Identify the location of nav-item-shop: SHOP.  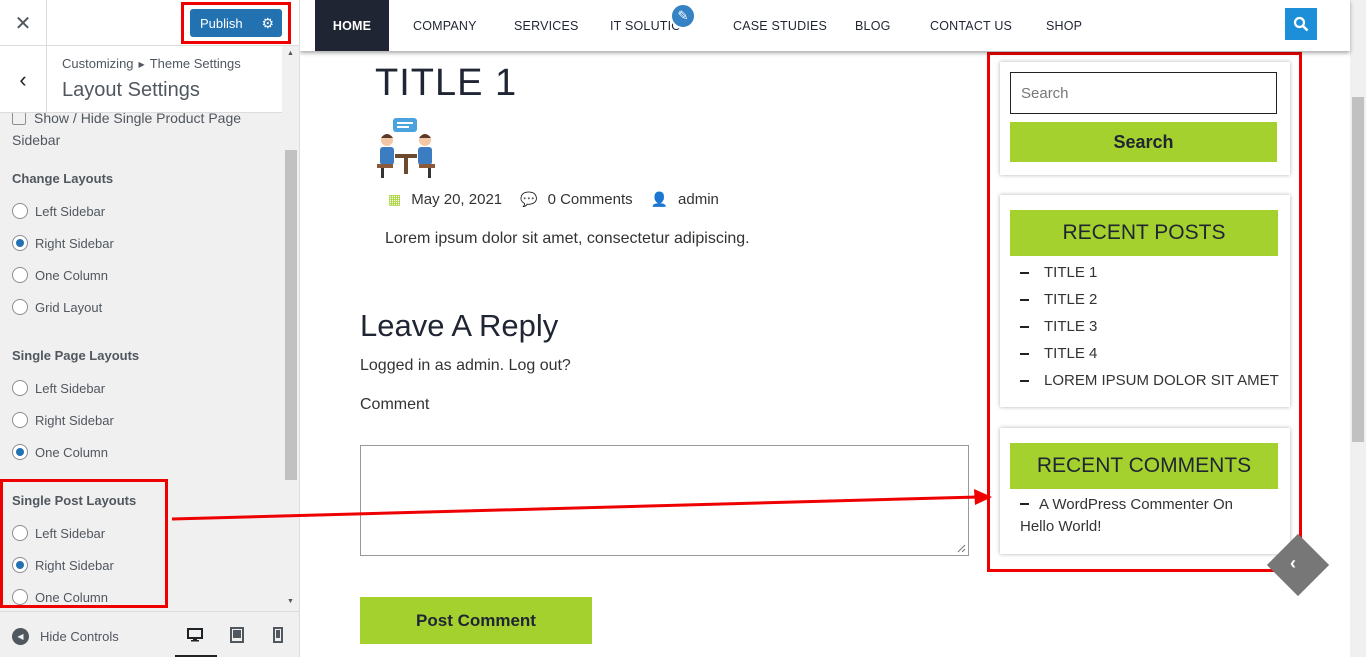
(1064, 25).